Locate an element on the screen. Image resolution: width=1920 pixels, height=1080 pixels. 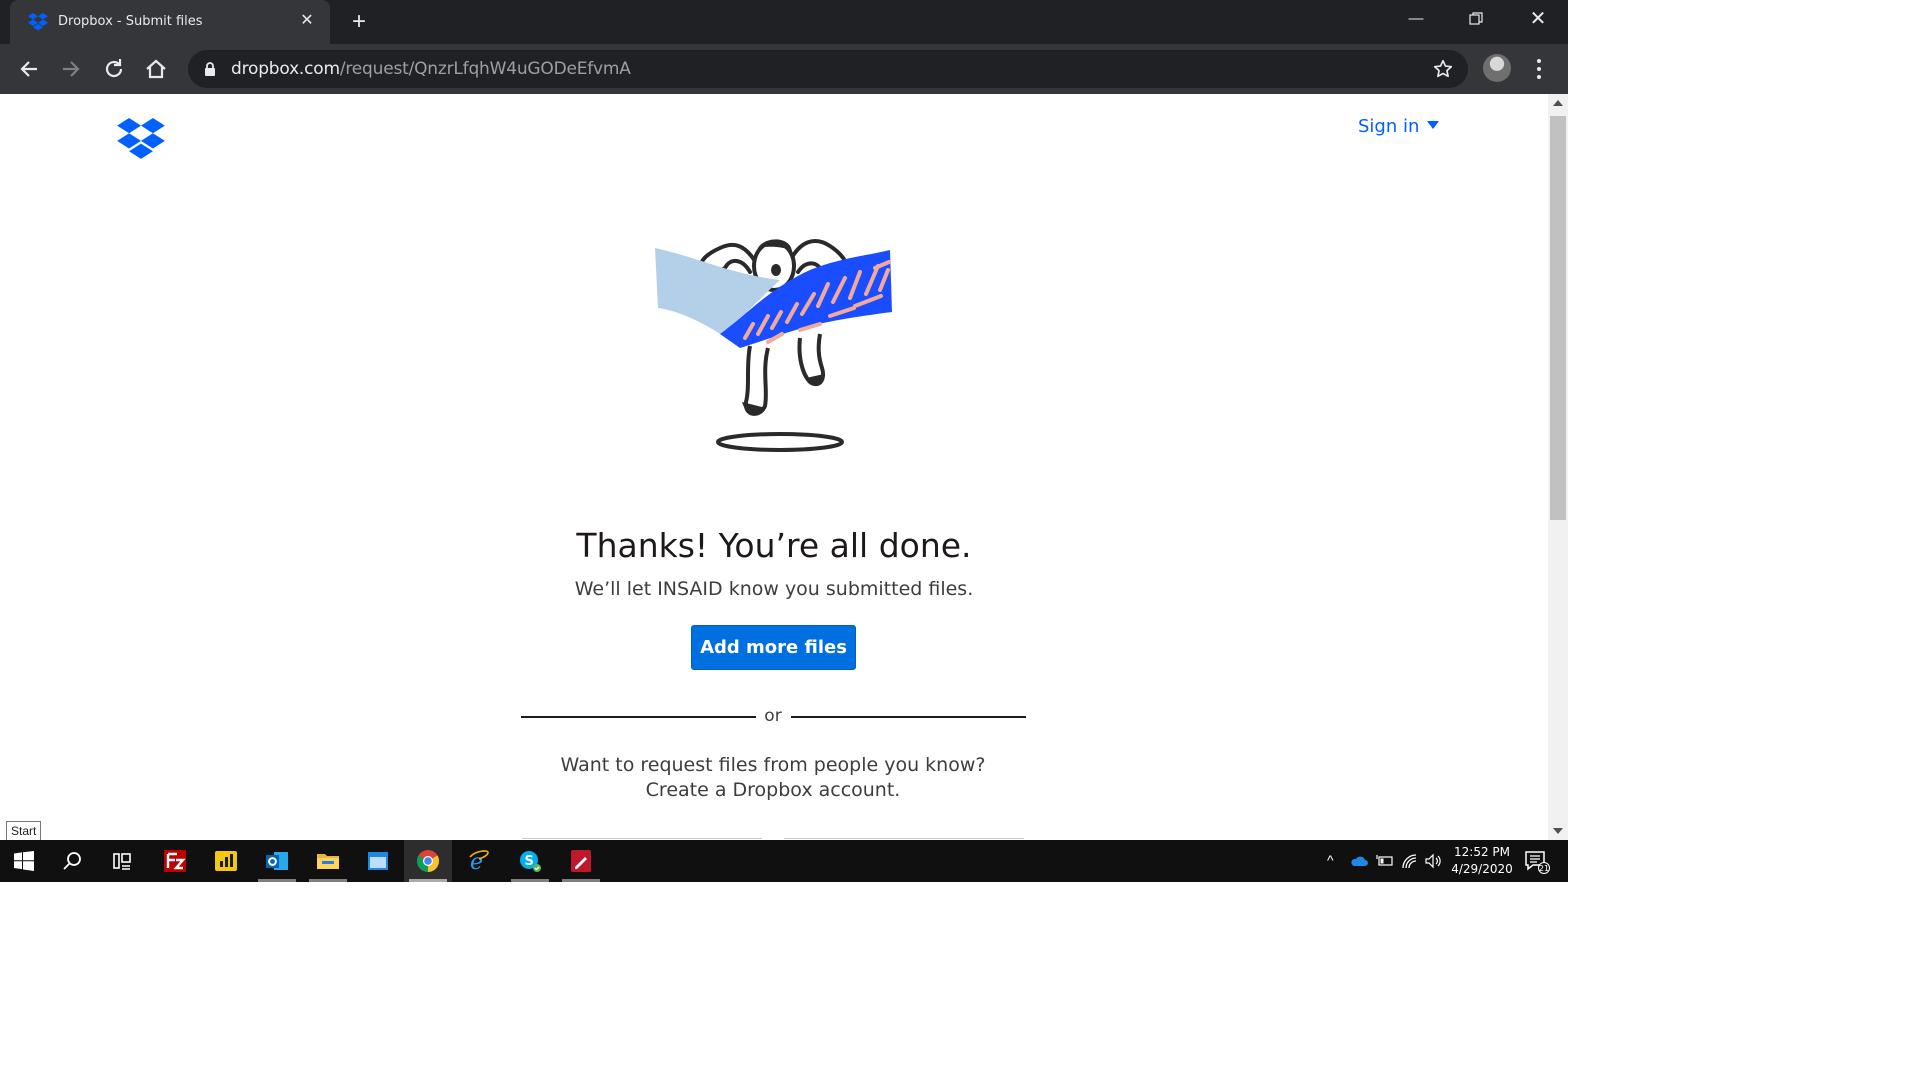
divider-left is located at coordinates (638, 717).